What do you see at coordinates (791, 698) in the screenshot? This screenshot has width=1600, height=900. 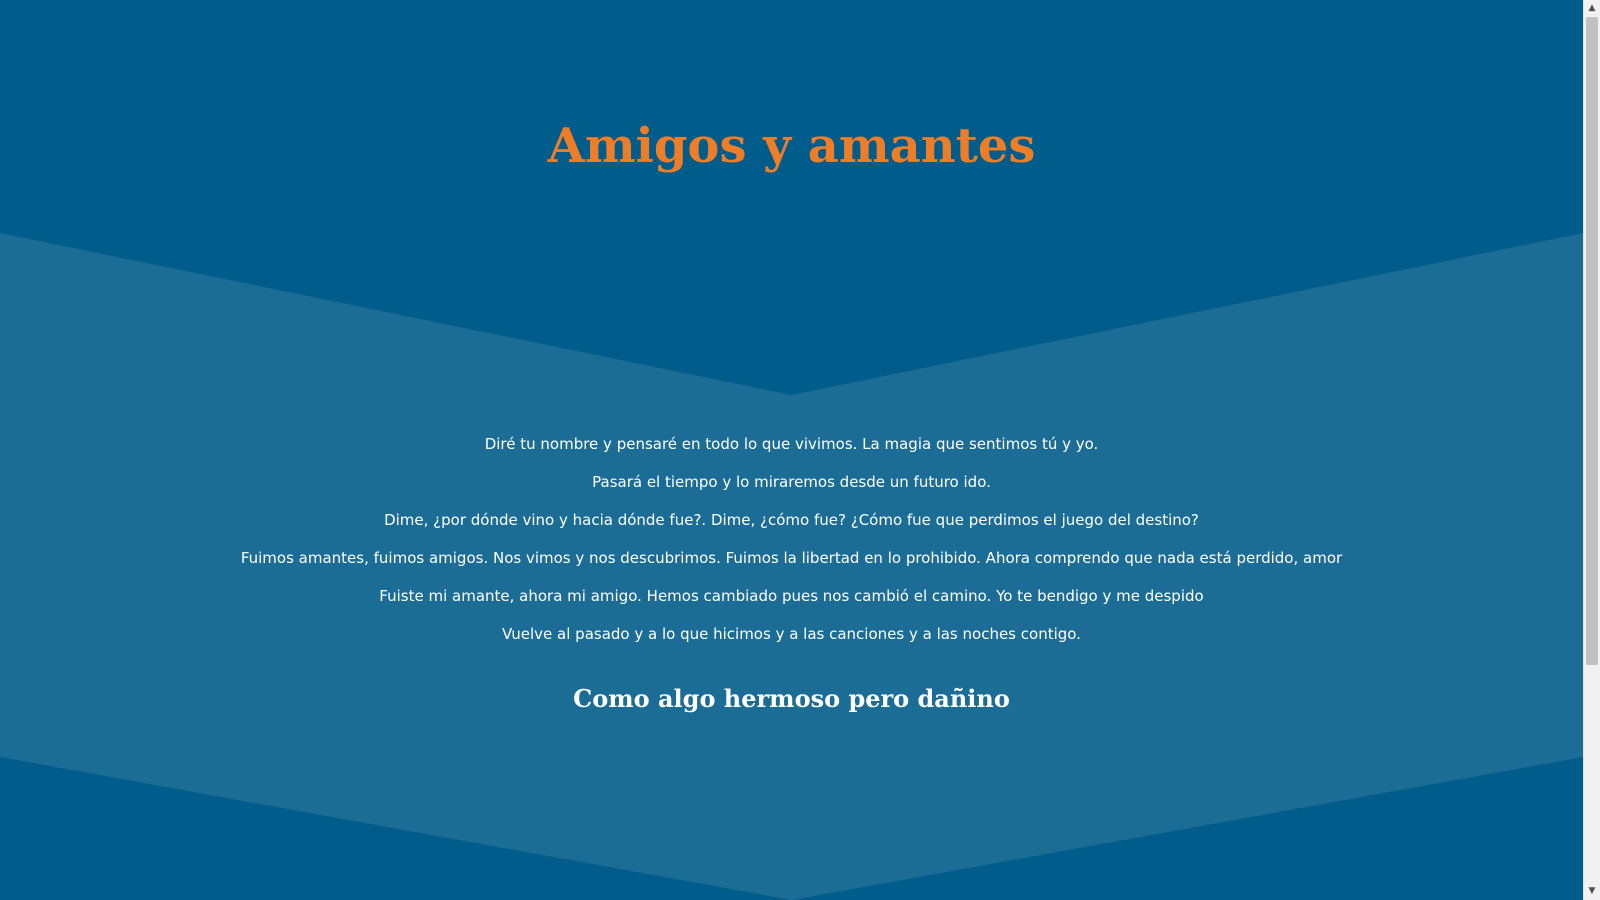 I see `section-subtitle: Como algo hermoso pero dañino` at bounding box center [791, 698].